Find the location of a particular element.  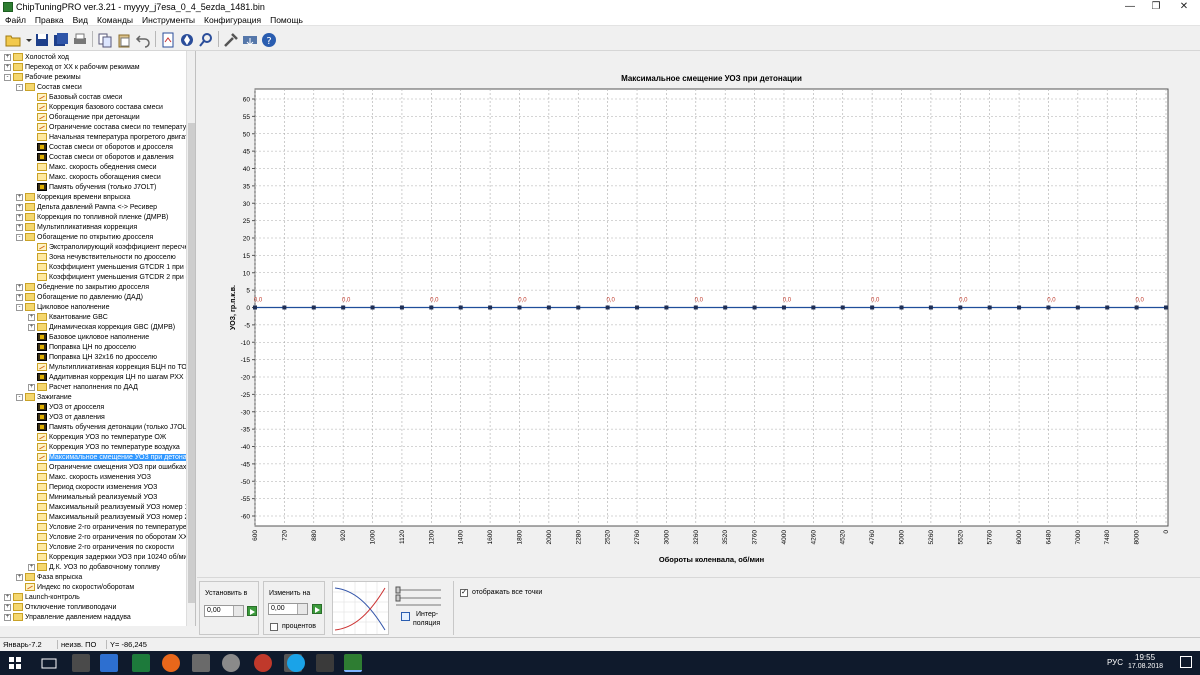

change-value-input: 0,00 is located at coordinates (288, 609).